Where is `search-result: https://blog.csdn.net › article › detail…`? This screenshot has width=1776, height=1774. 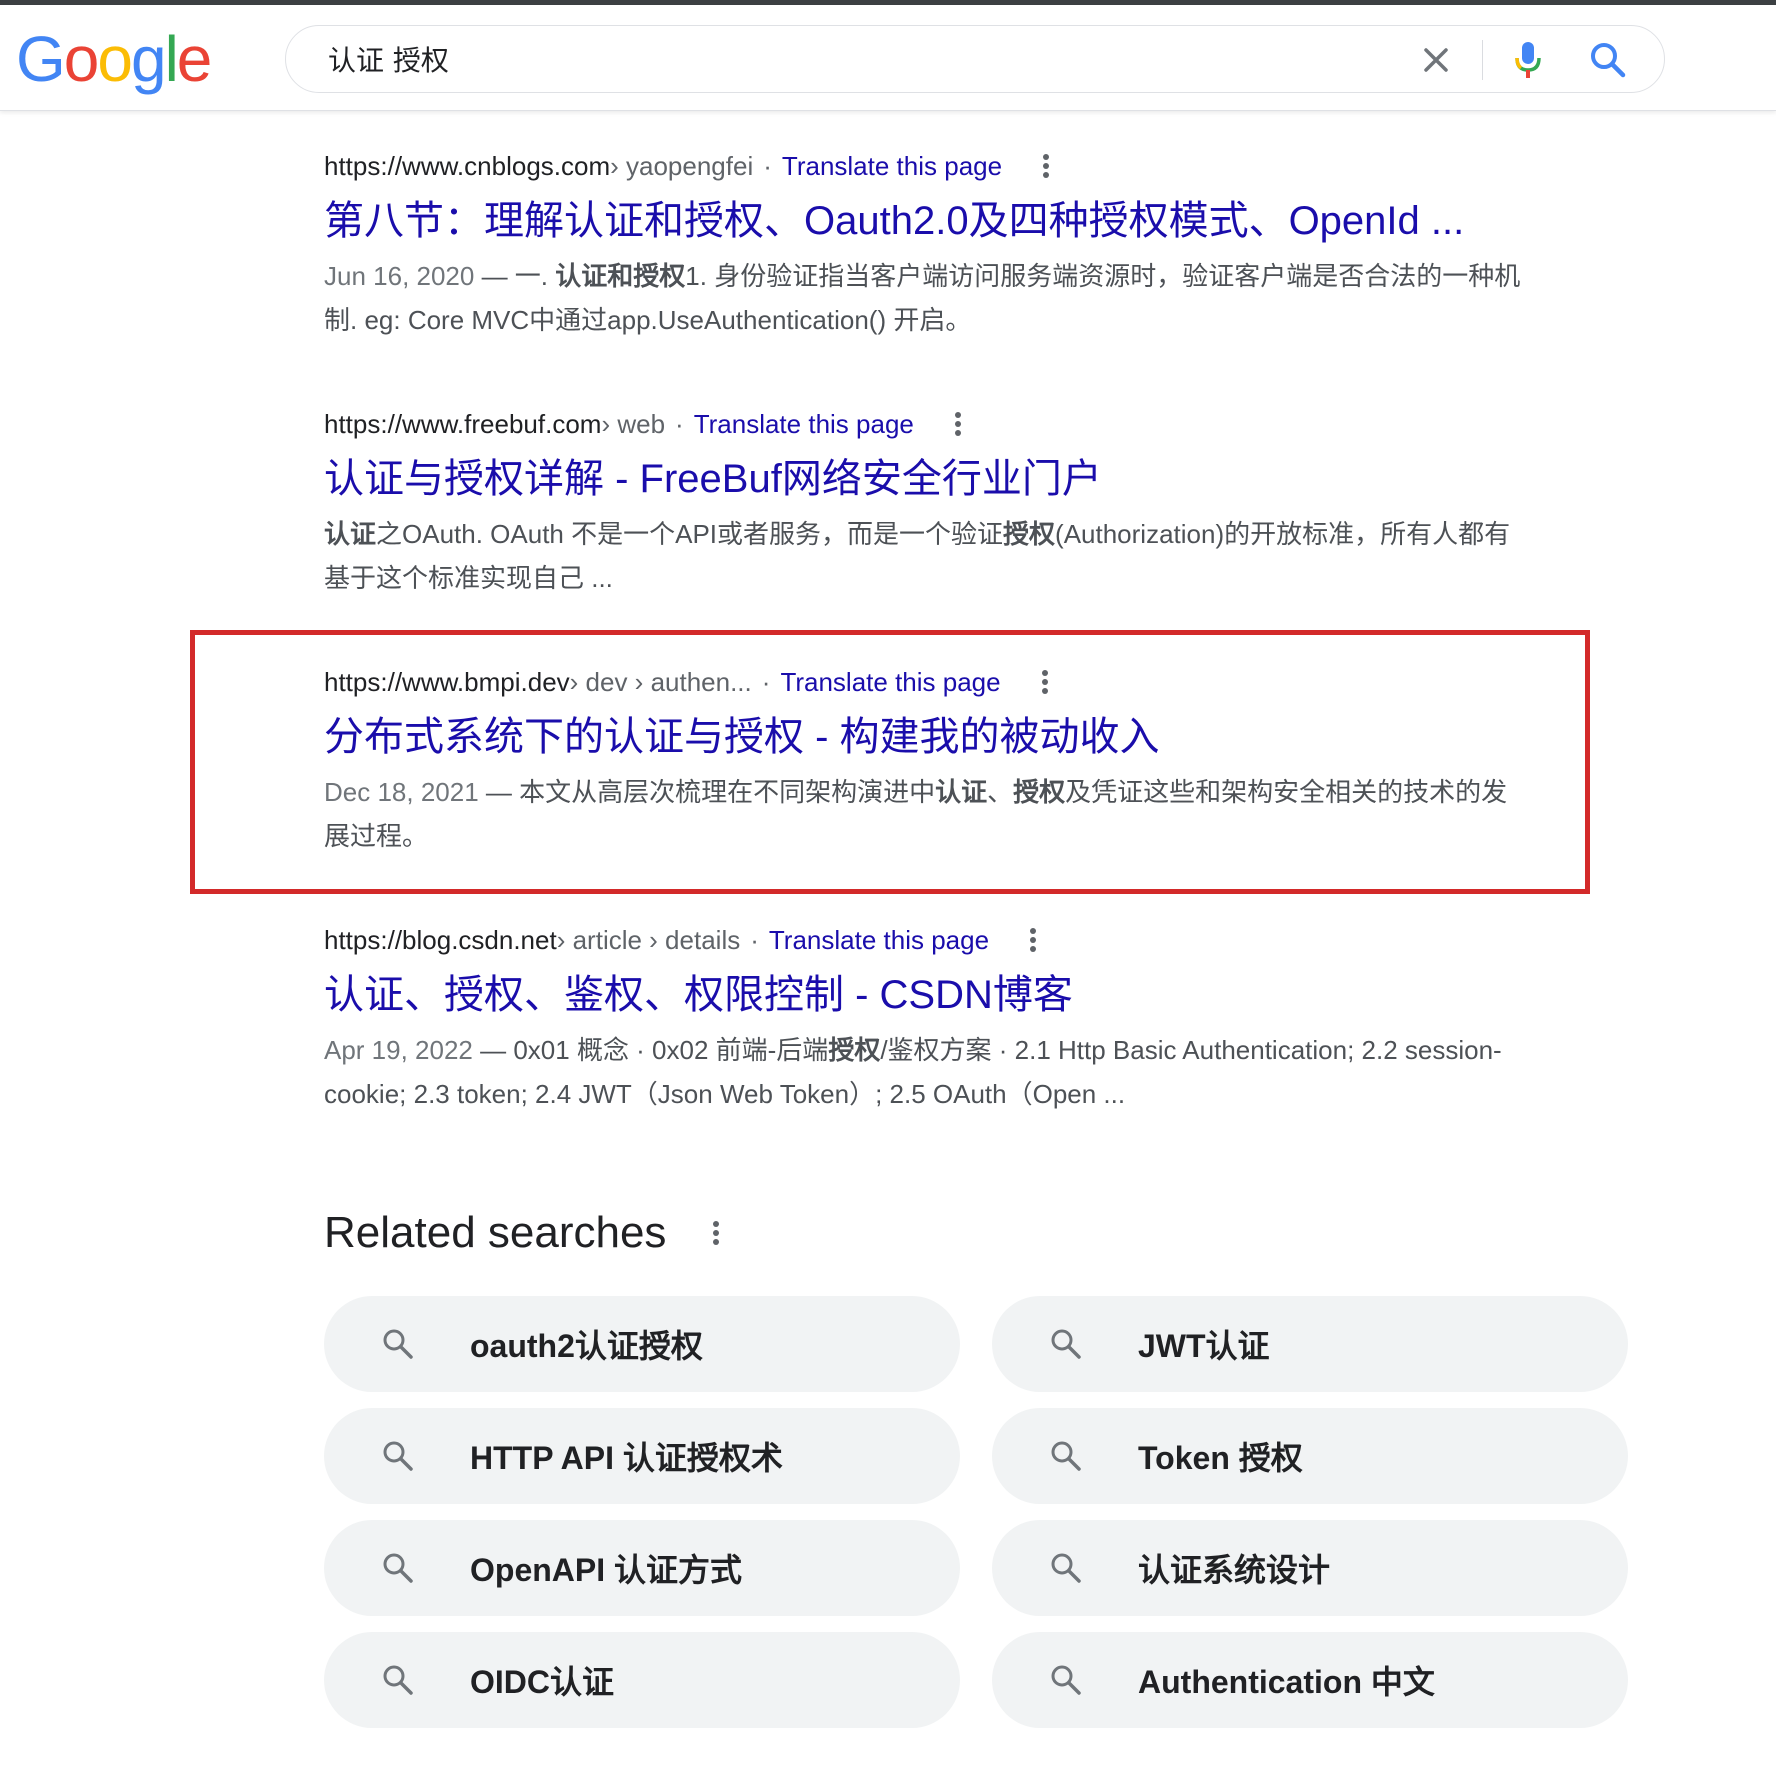
search-result: https://blog.csdn.net › article › detail… is located at coordinates (924, 1019).